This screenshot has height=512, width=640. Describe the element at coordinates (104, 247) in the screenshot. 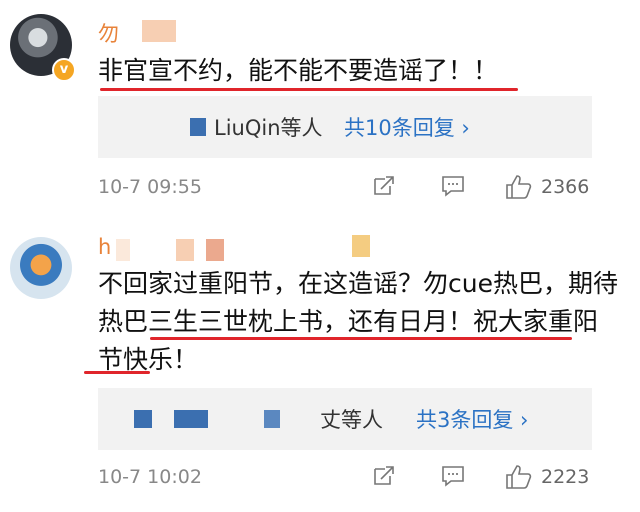

I see `username: h` at that location.